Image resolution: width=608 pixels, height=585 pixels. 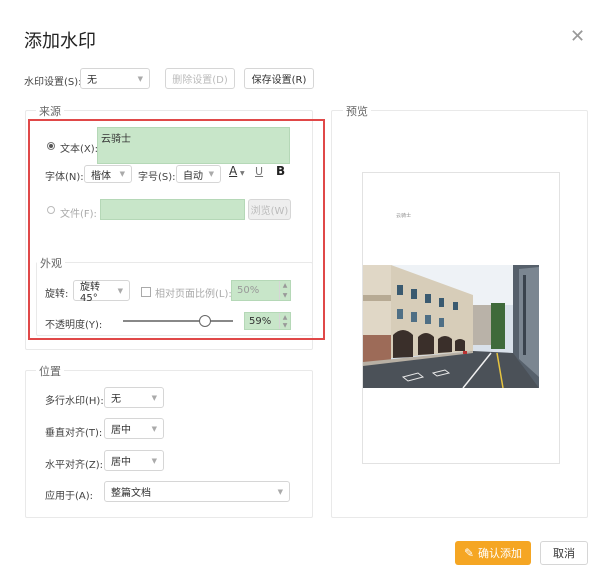 What do you see at coordinates (200, 78) in the screenshot?
I see `delete-settings-button: 删除设置(D)` at bounding box center [200, 78].